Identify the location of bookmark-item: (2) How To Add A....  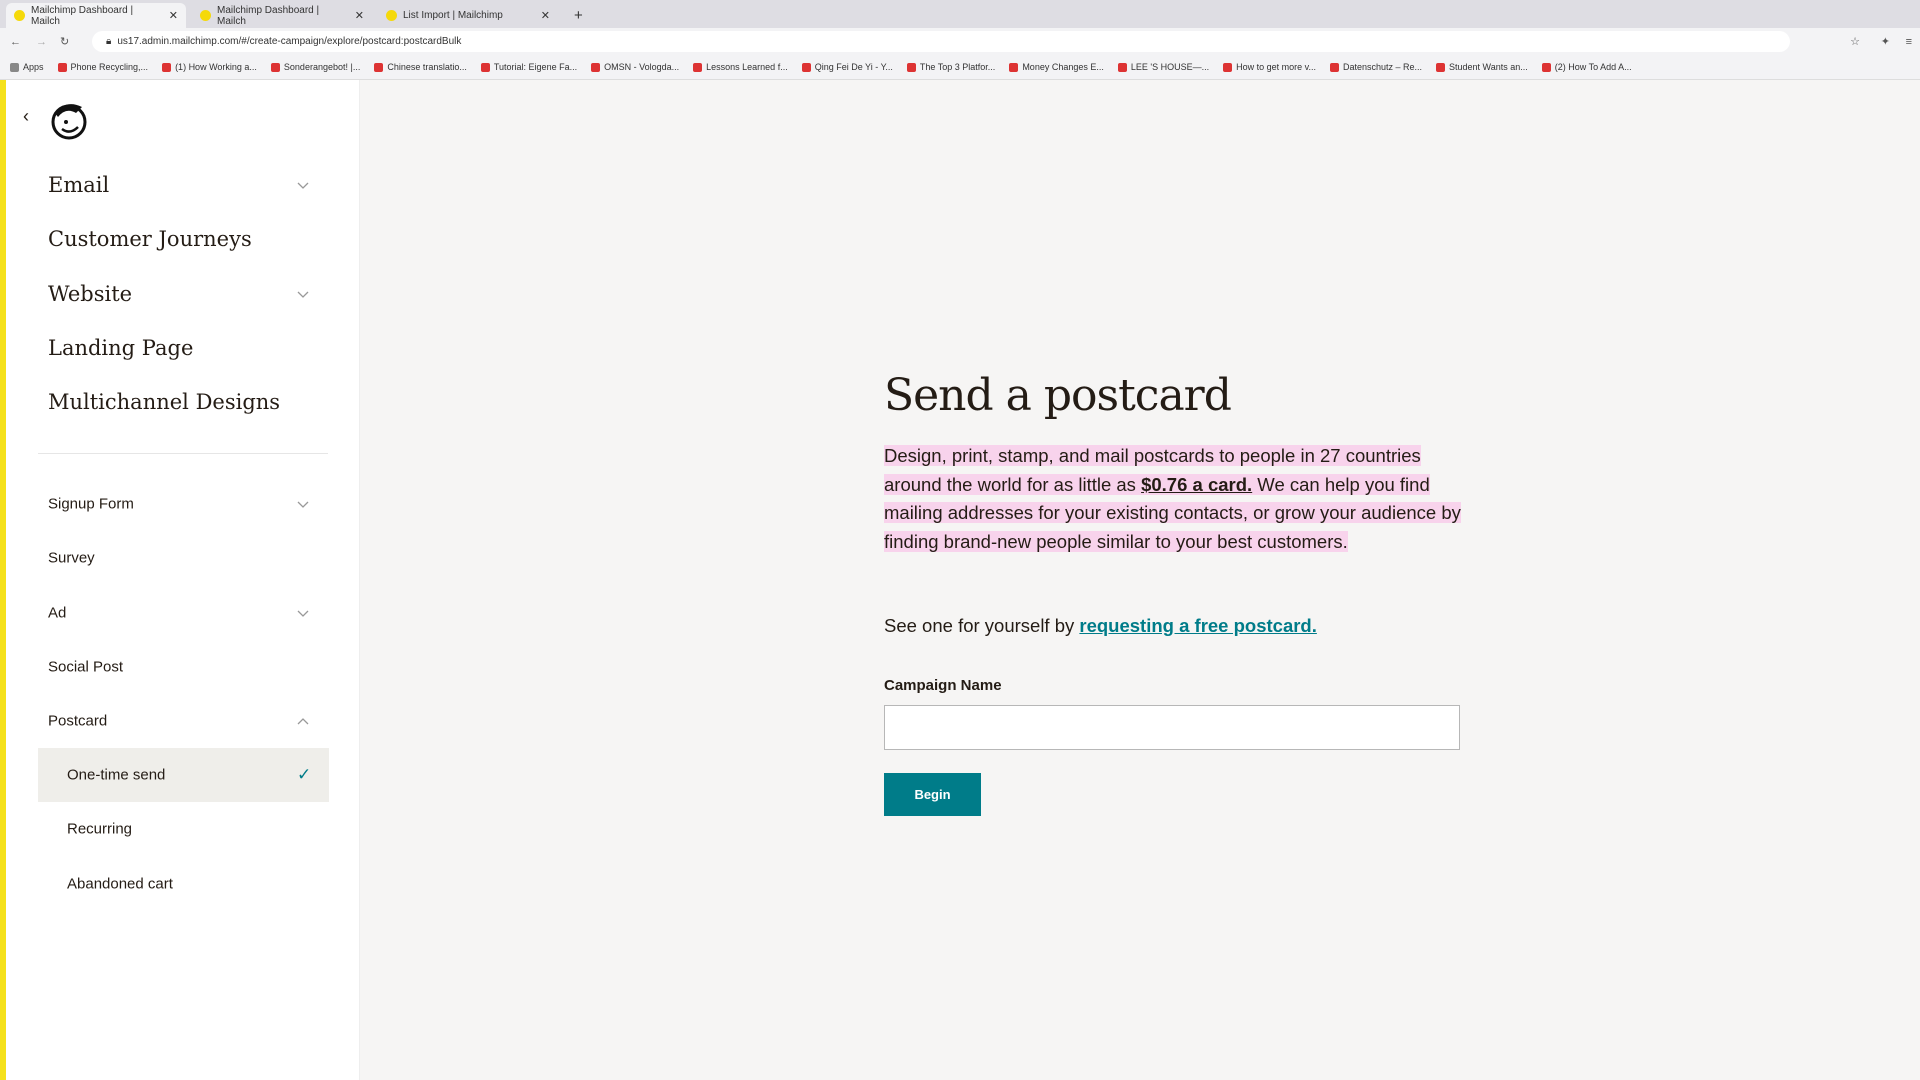
(1586, 67).